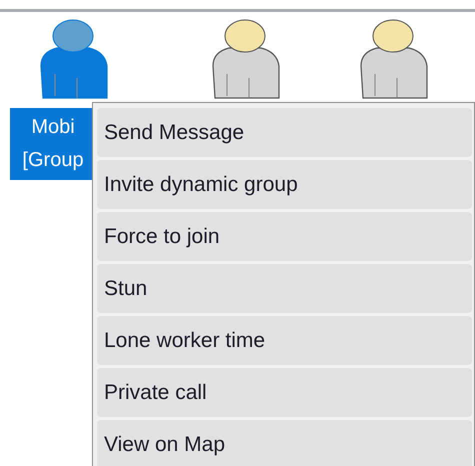 Image resolution: width=475 pixels, height=466 pixels. I want to click on menu-item: Force to join, so click(284, 236).